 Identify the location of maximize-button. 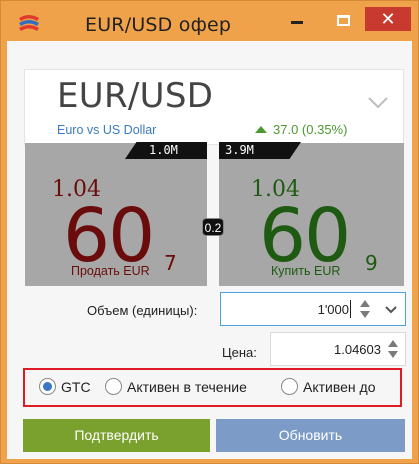
(343, 20).